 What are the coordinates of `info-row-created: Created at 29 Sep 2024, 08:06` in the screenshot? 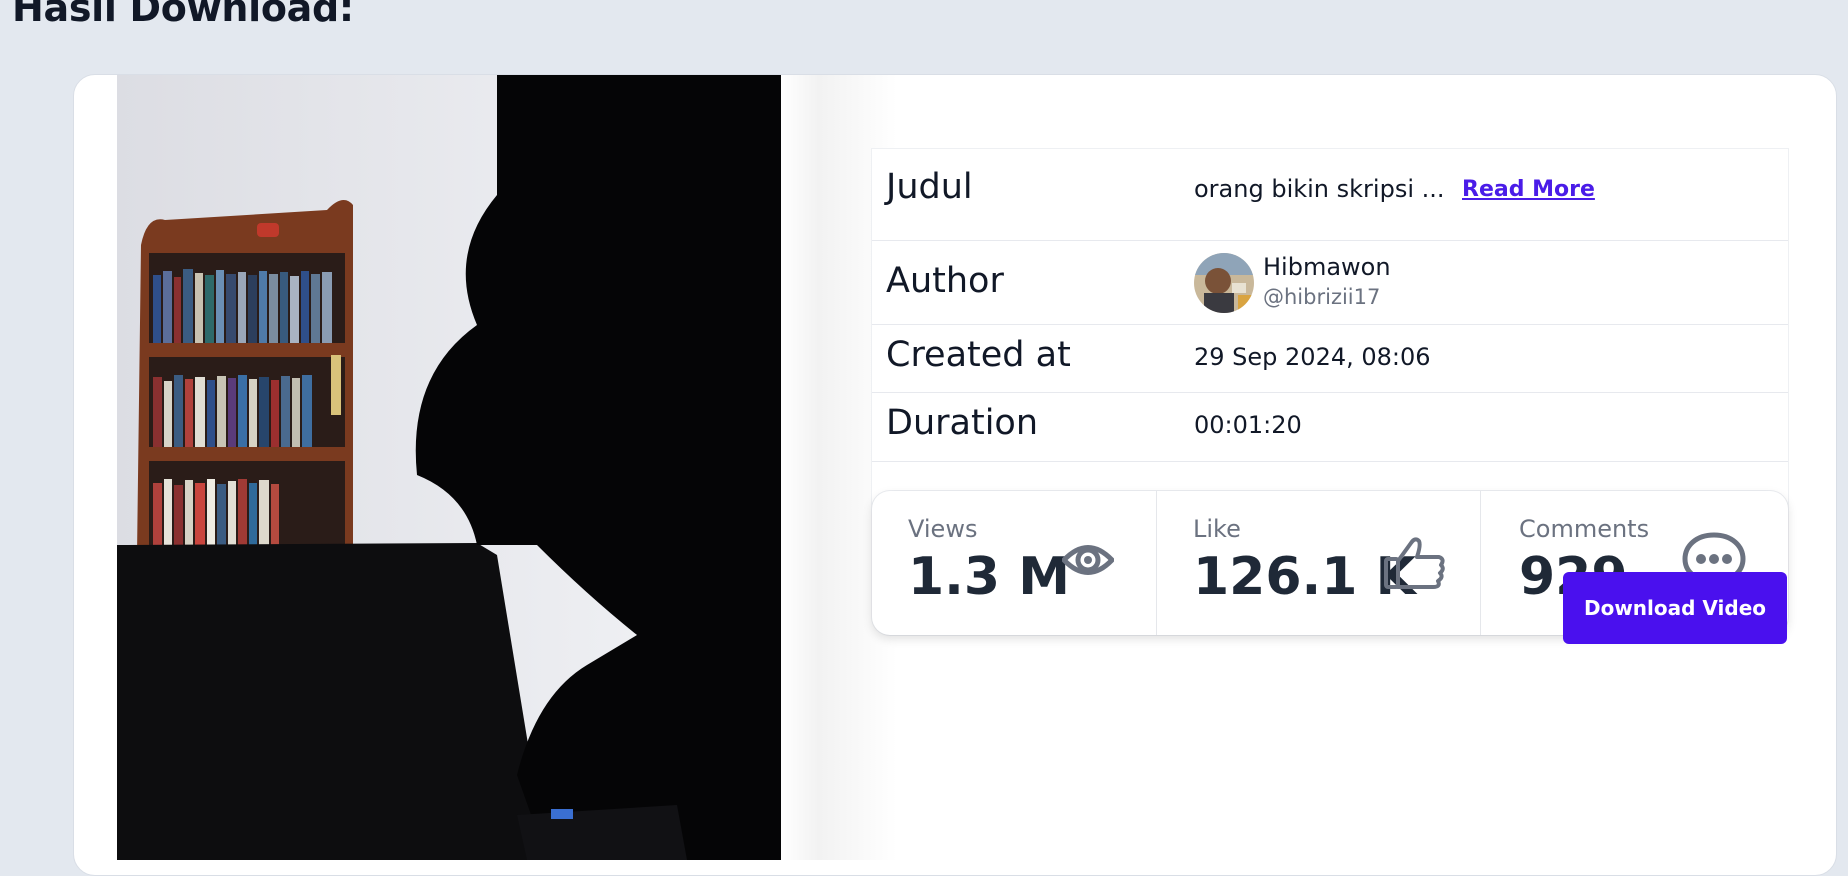 It's located at (1330, 359).